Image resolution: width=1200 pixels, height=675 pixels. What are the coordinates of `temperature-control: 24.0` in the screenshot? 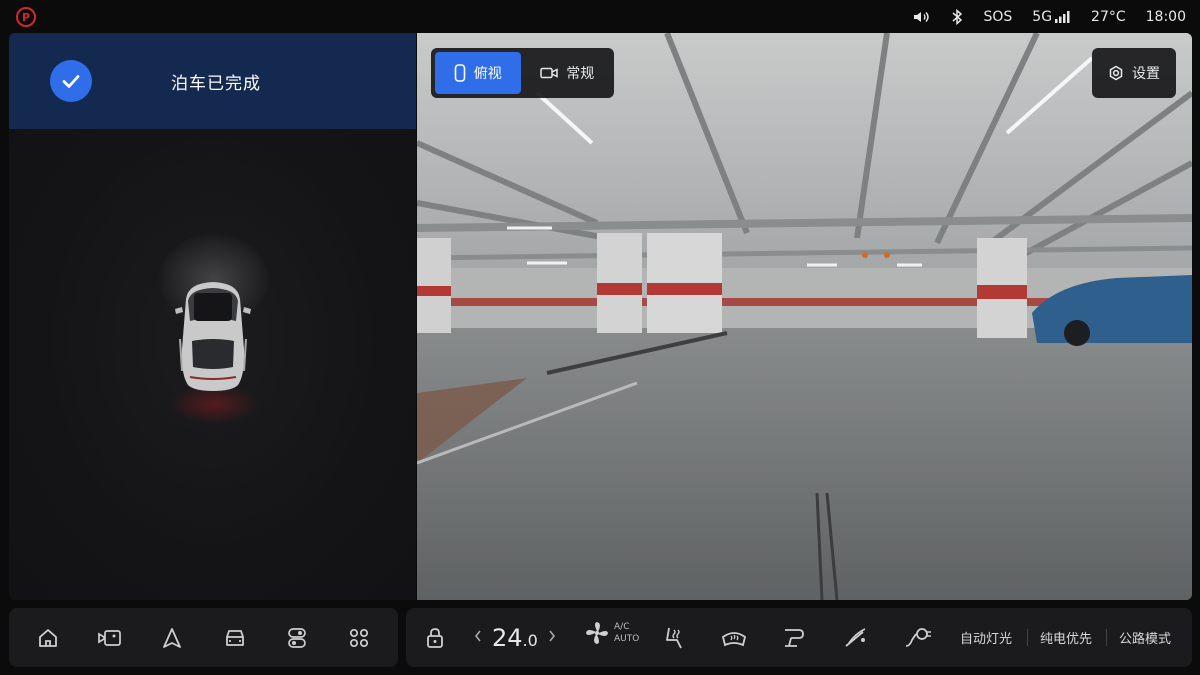 It's located at (515, 637).